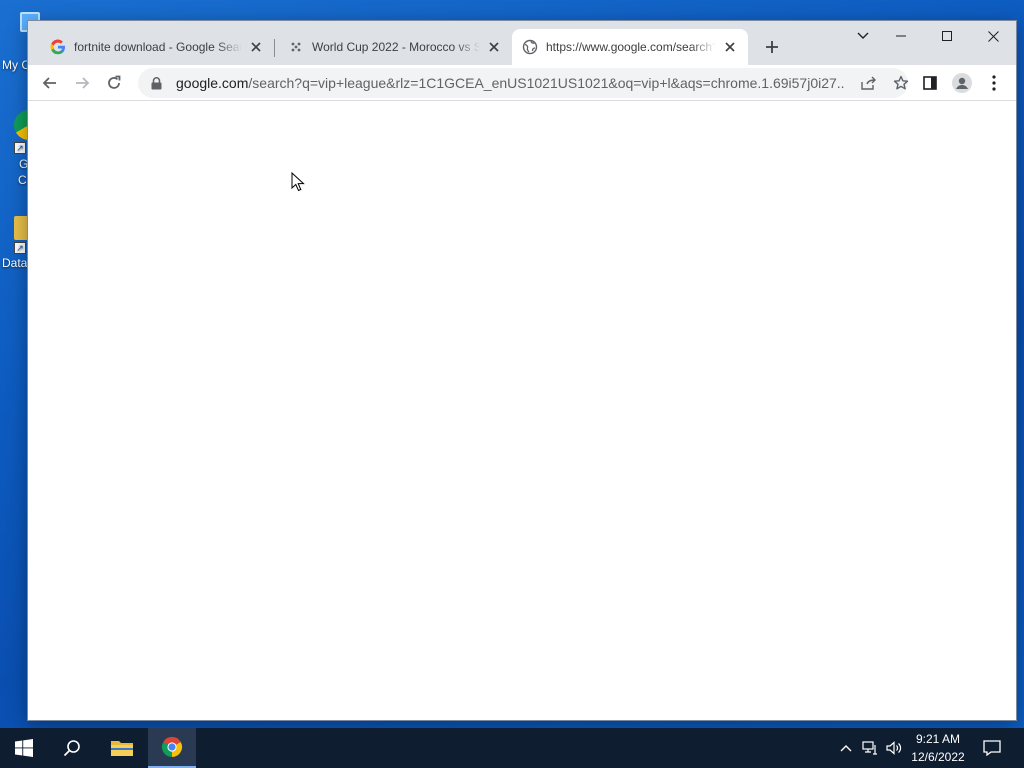  I want to click on reload-icon, so click(114, 82).